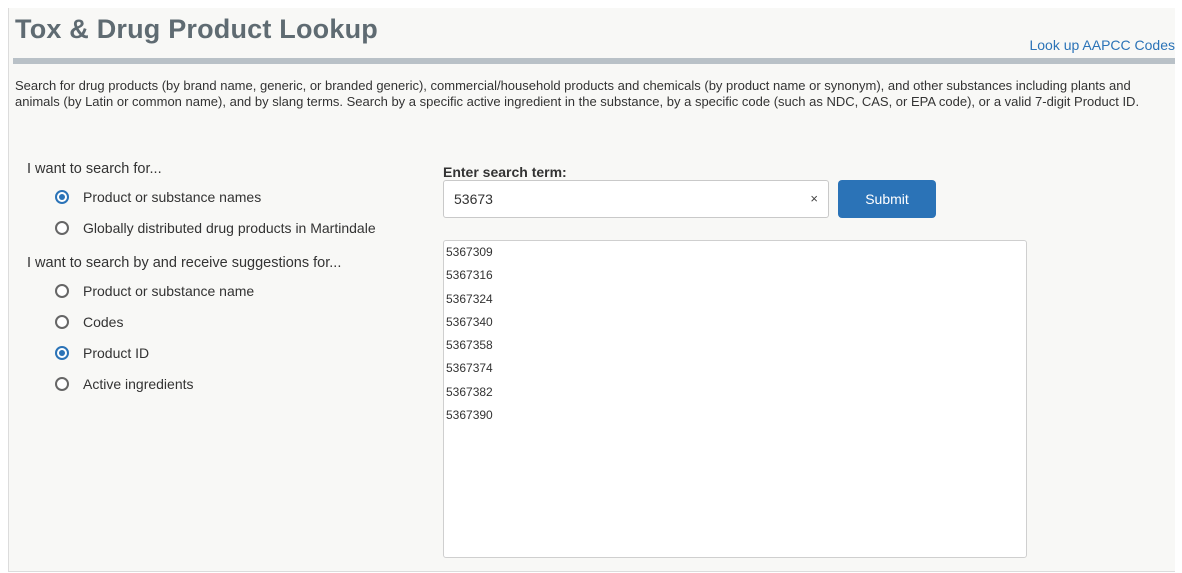 The width and height of the screenshot is (1182, 573). What do you see at coordinates (736, 326) in the screenshot?
I see `suggestion-item: 5367340` at bounding box center [736, 326].